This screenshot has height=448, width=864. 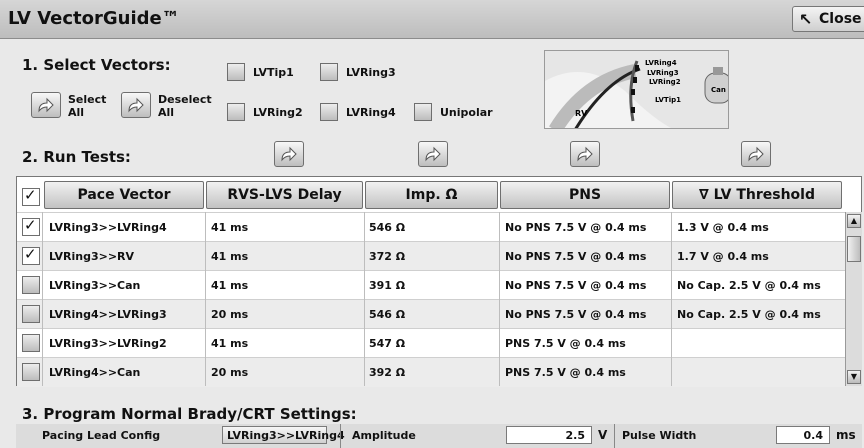 I want to click on diagram-label-rv: RV, so click(x=581, y=113).